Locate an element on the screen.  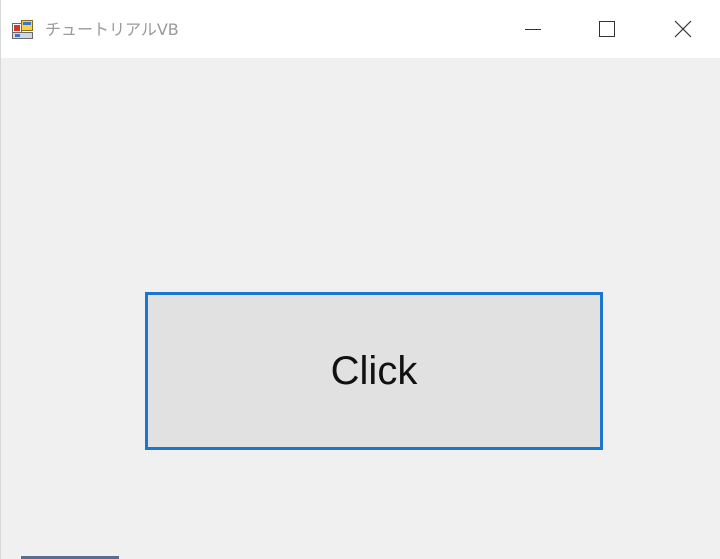
maximize-button is located at coordinates (607, 29).